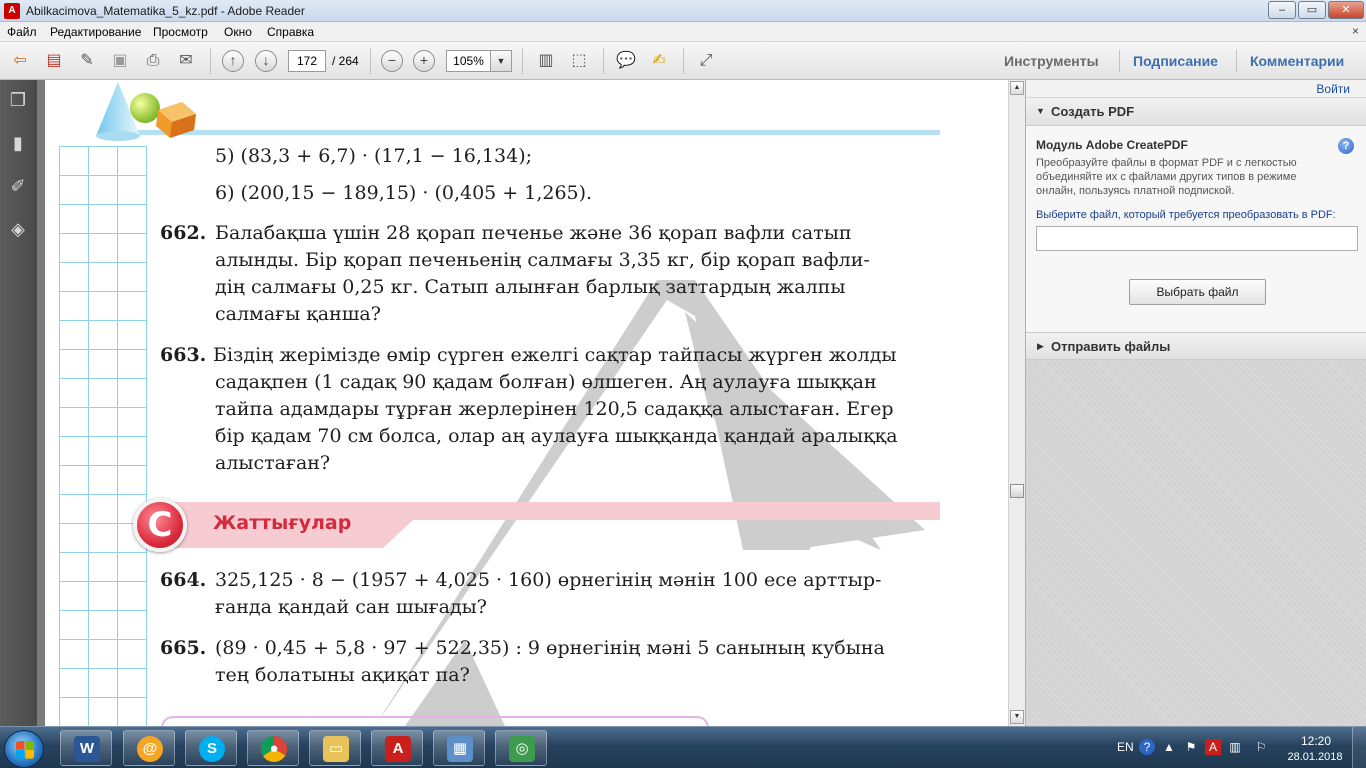 Image resolution: width=1366 pixels, height=768 pixels. I want to click on show-desktop-button, so click(1359, 747).